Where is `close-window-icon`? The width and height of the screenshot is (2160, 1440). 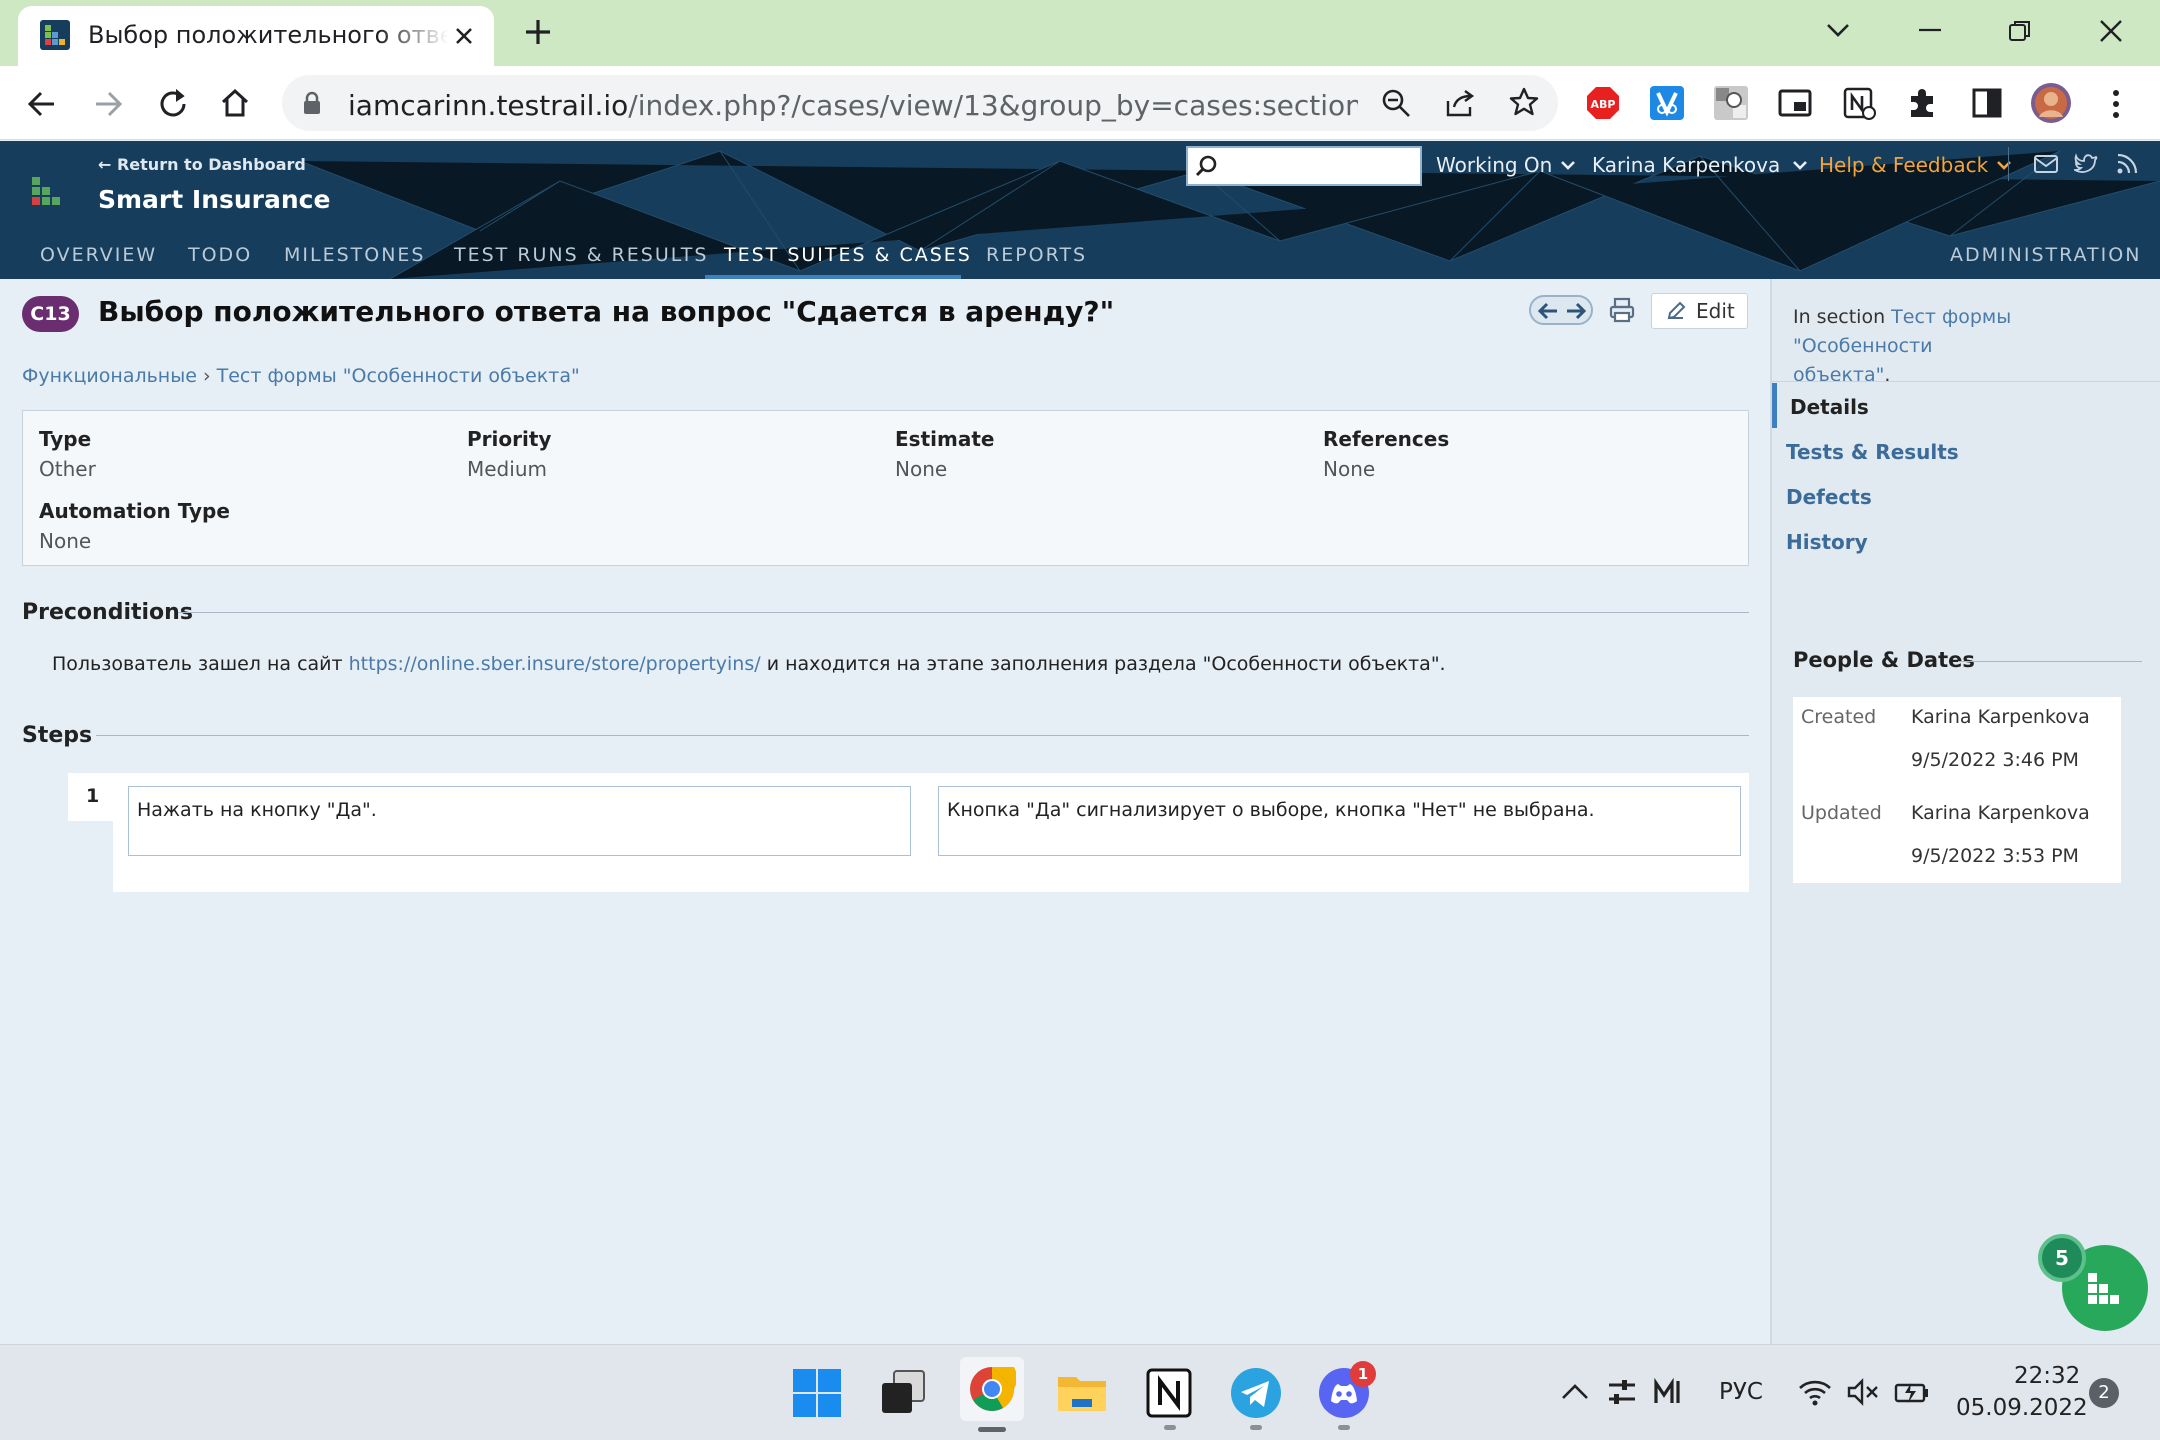 close-window-icon is located at coordinates (2111, 31).